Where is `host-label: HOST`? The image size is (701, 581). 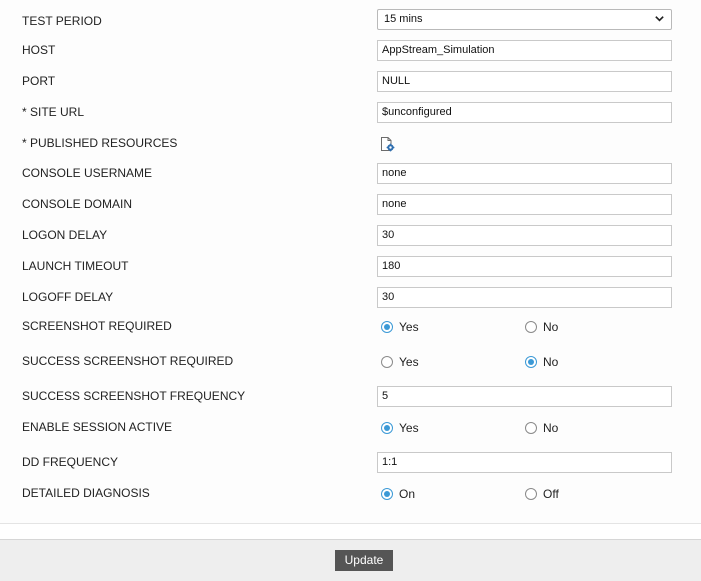 host-label: HOST is located at coordinates (39, 50).